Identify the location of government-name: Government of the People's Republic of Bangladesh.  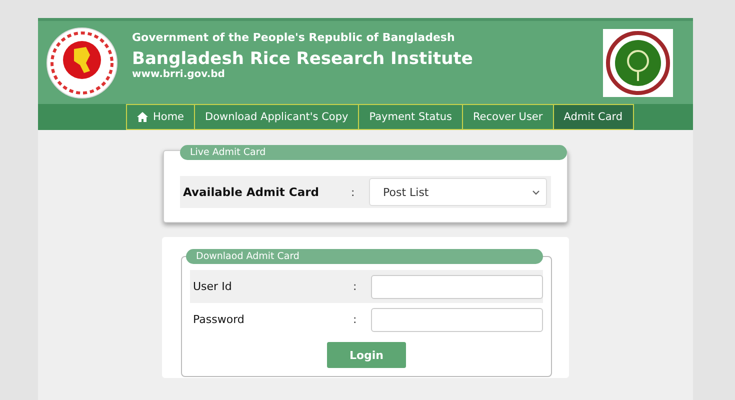
(294, 37).